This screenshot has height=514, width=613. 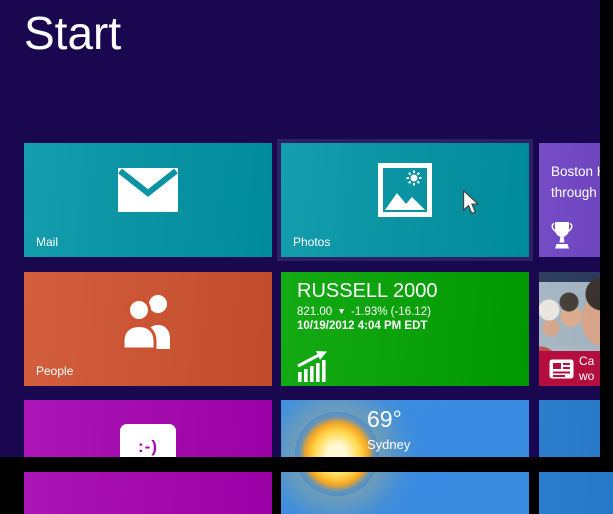 What do you see at coordinates (405, 190) in the screenshot?
I see `photo-frame-icon` at bounding box center [405, 190].